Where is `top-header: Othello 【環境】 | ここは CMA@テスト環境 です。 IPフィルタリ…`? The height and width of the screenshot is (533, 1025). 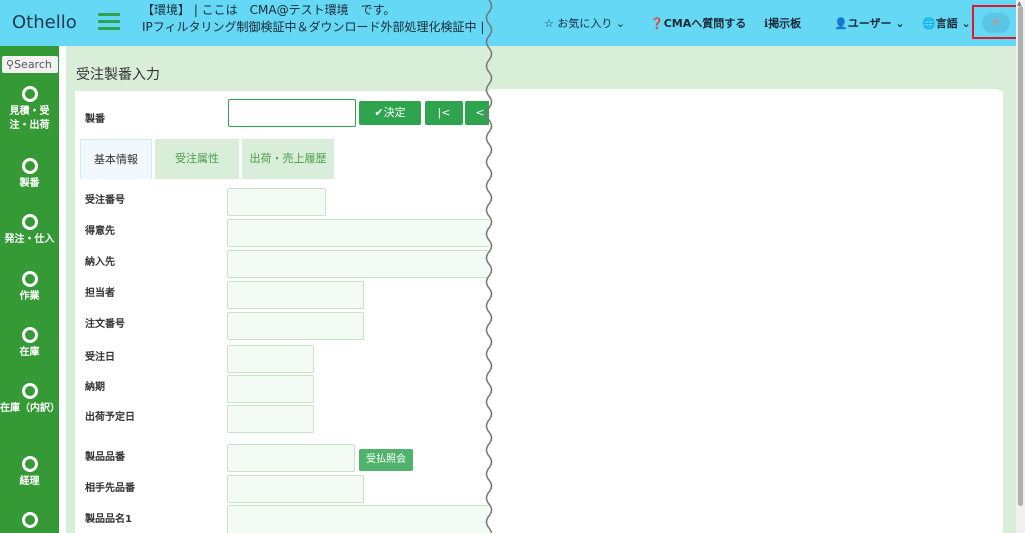
top-header: Othello 【環境】 | ここは CMA@テスト環境 です。 IPフィルタリ… is located at coordinates (509, 23).